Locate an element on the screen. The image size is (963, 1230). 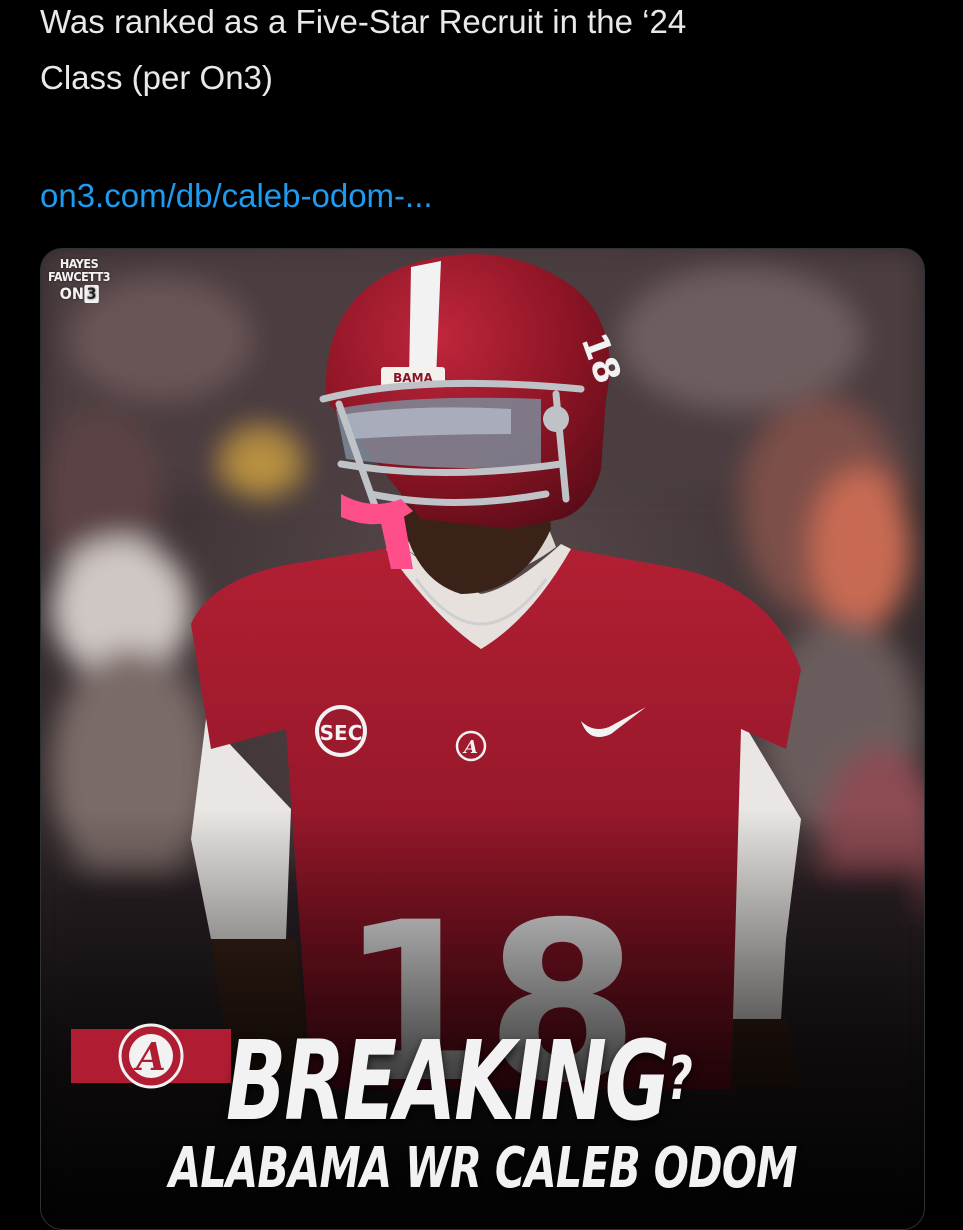
svg-text: A is located at coordinates (470, 747).